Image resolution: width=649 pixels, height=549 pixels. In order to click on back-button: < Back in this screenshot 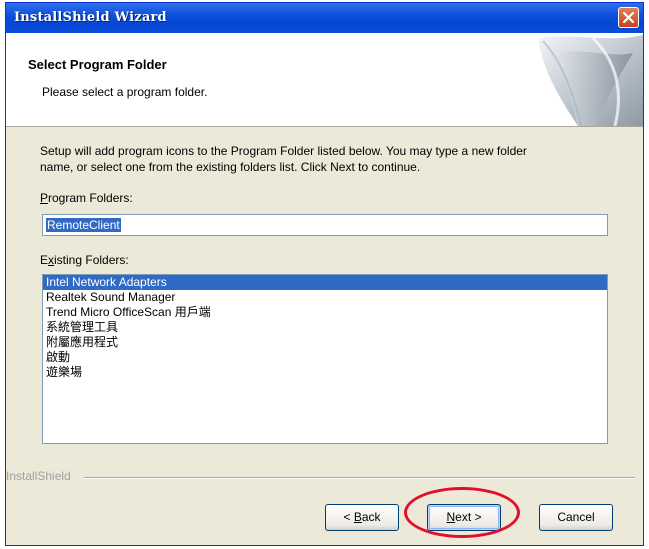, I will do `click(362, 517)`.